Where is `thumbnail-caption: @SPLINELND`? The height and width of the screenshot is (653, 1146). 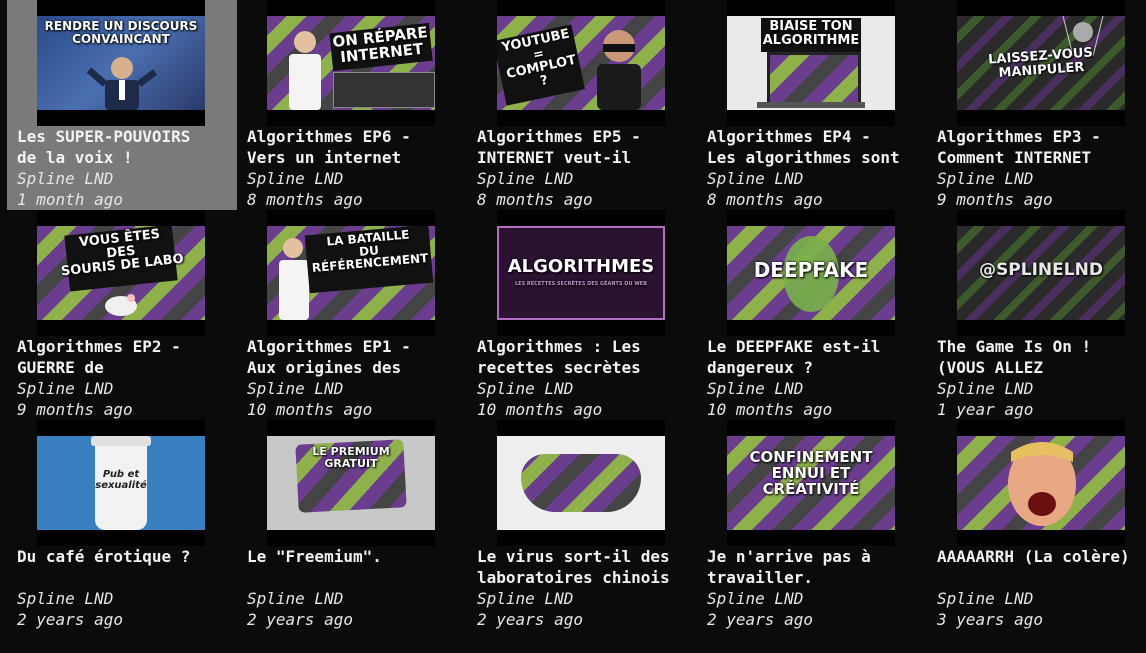
thumbnail-caption: @SPLINELND is located at coordinates (1041, 270).